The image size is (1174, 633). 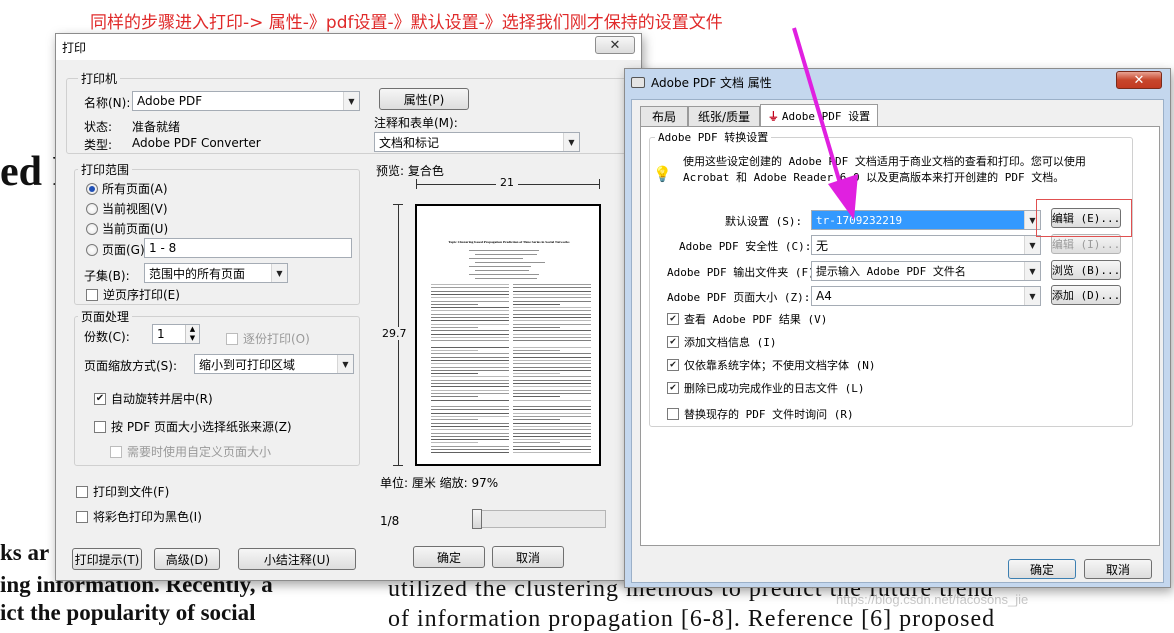 What do you see at coordinates (348, 47) in the screenshot?
I see `print-dialog-titlebar: 打印` at bounding box center [348, 47].